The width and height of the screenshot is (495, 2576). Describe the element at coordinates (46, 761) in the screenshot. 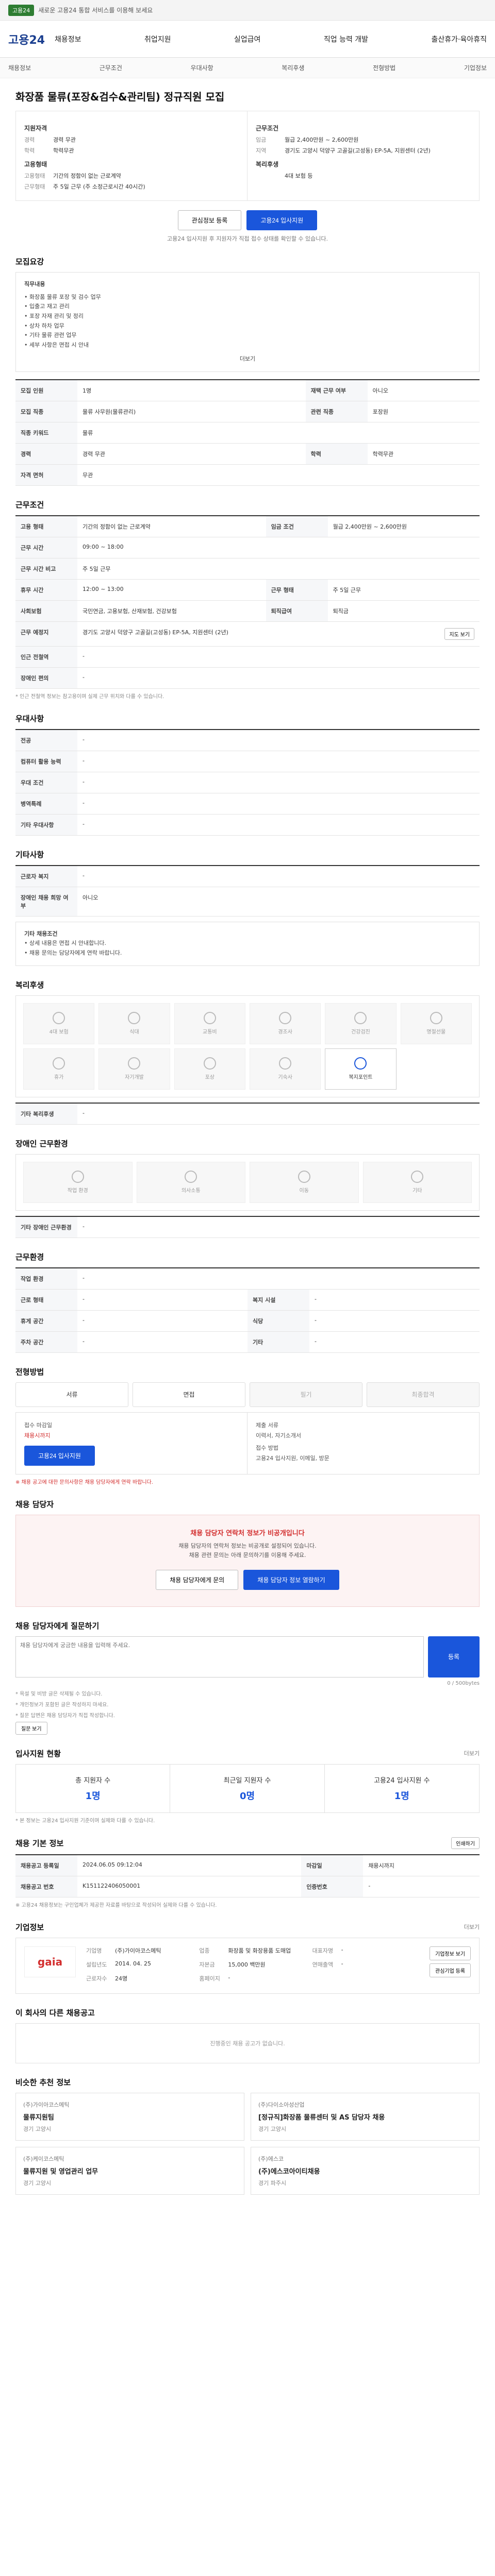

I see `label: 컴퓨터 활용 능력` at that location.